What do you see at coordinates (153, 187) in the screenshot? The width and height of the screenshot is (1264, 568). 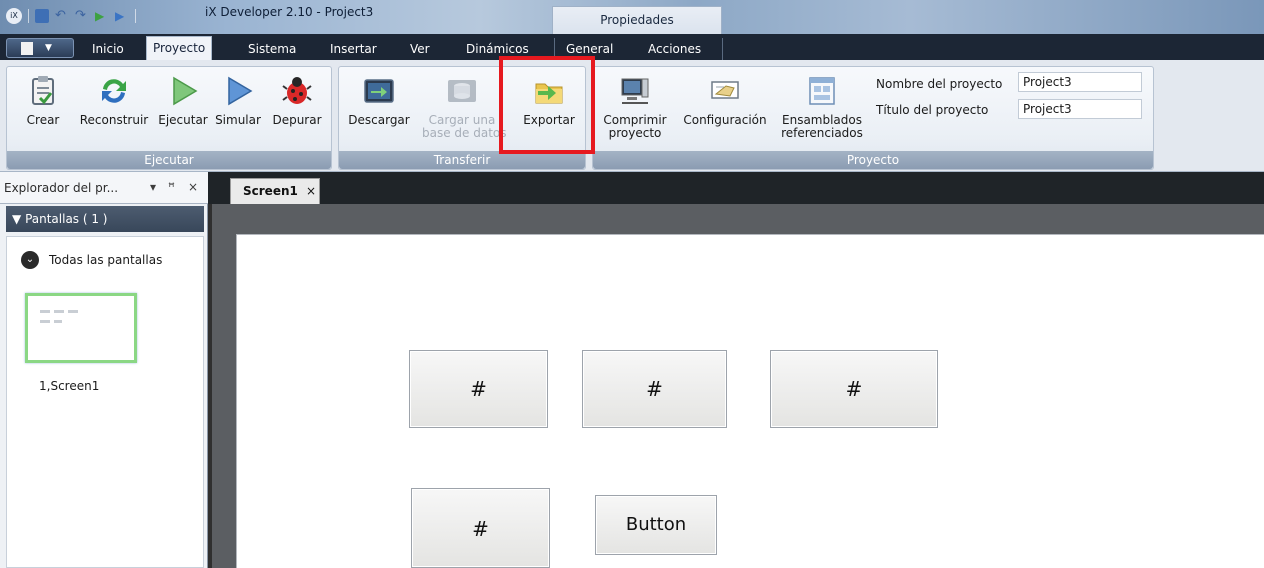 I see `panel-menu-icon: ▾` at bounding box center [153, 187].